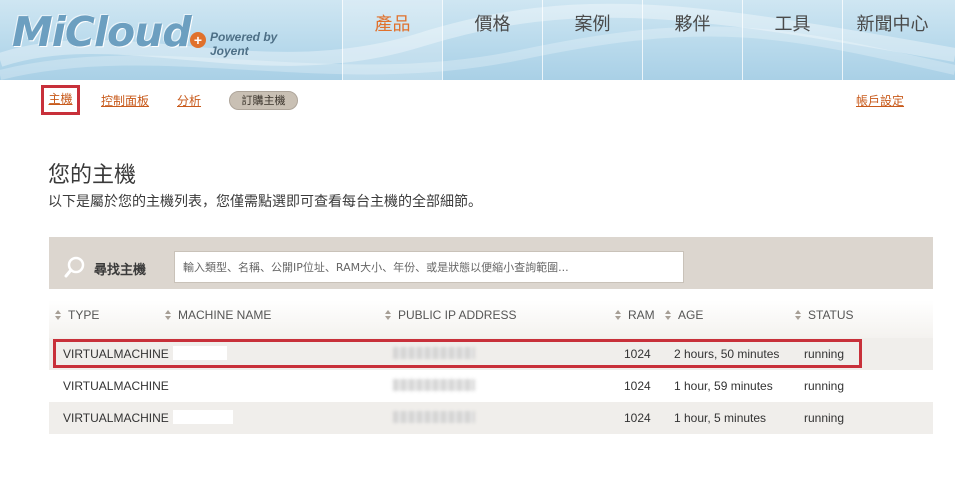 This screenshot has width=955, height=487. I want to click on cell-age: 2 hours, 50 minutes, so click(727, 354).